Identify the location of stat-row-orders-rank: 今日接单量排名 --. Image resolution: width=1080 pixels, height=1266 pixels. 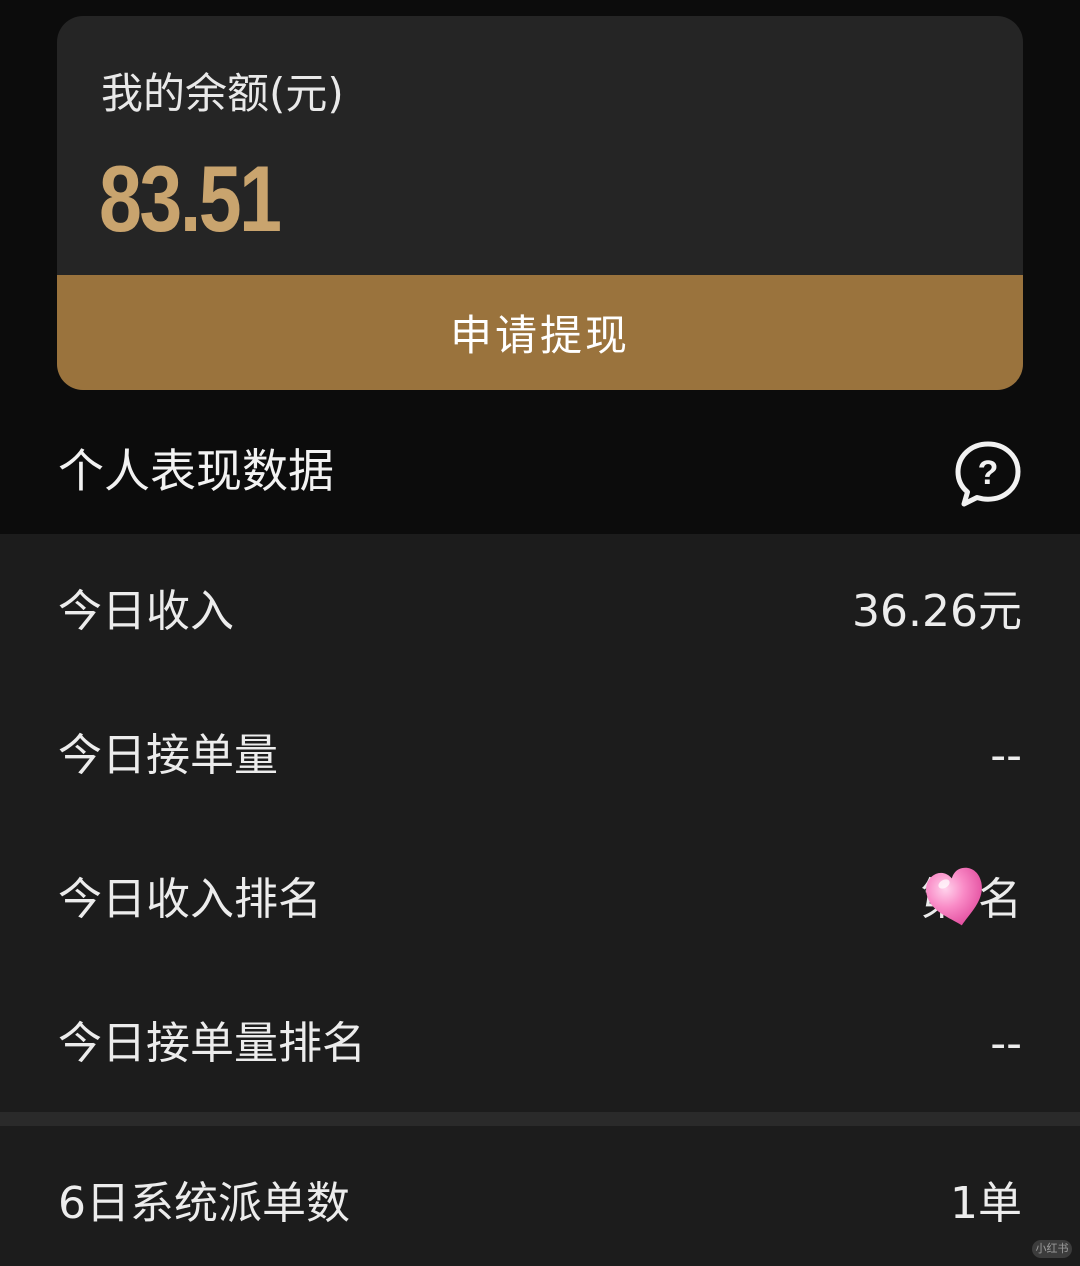
(540, 1040).